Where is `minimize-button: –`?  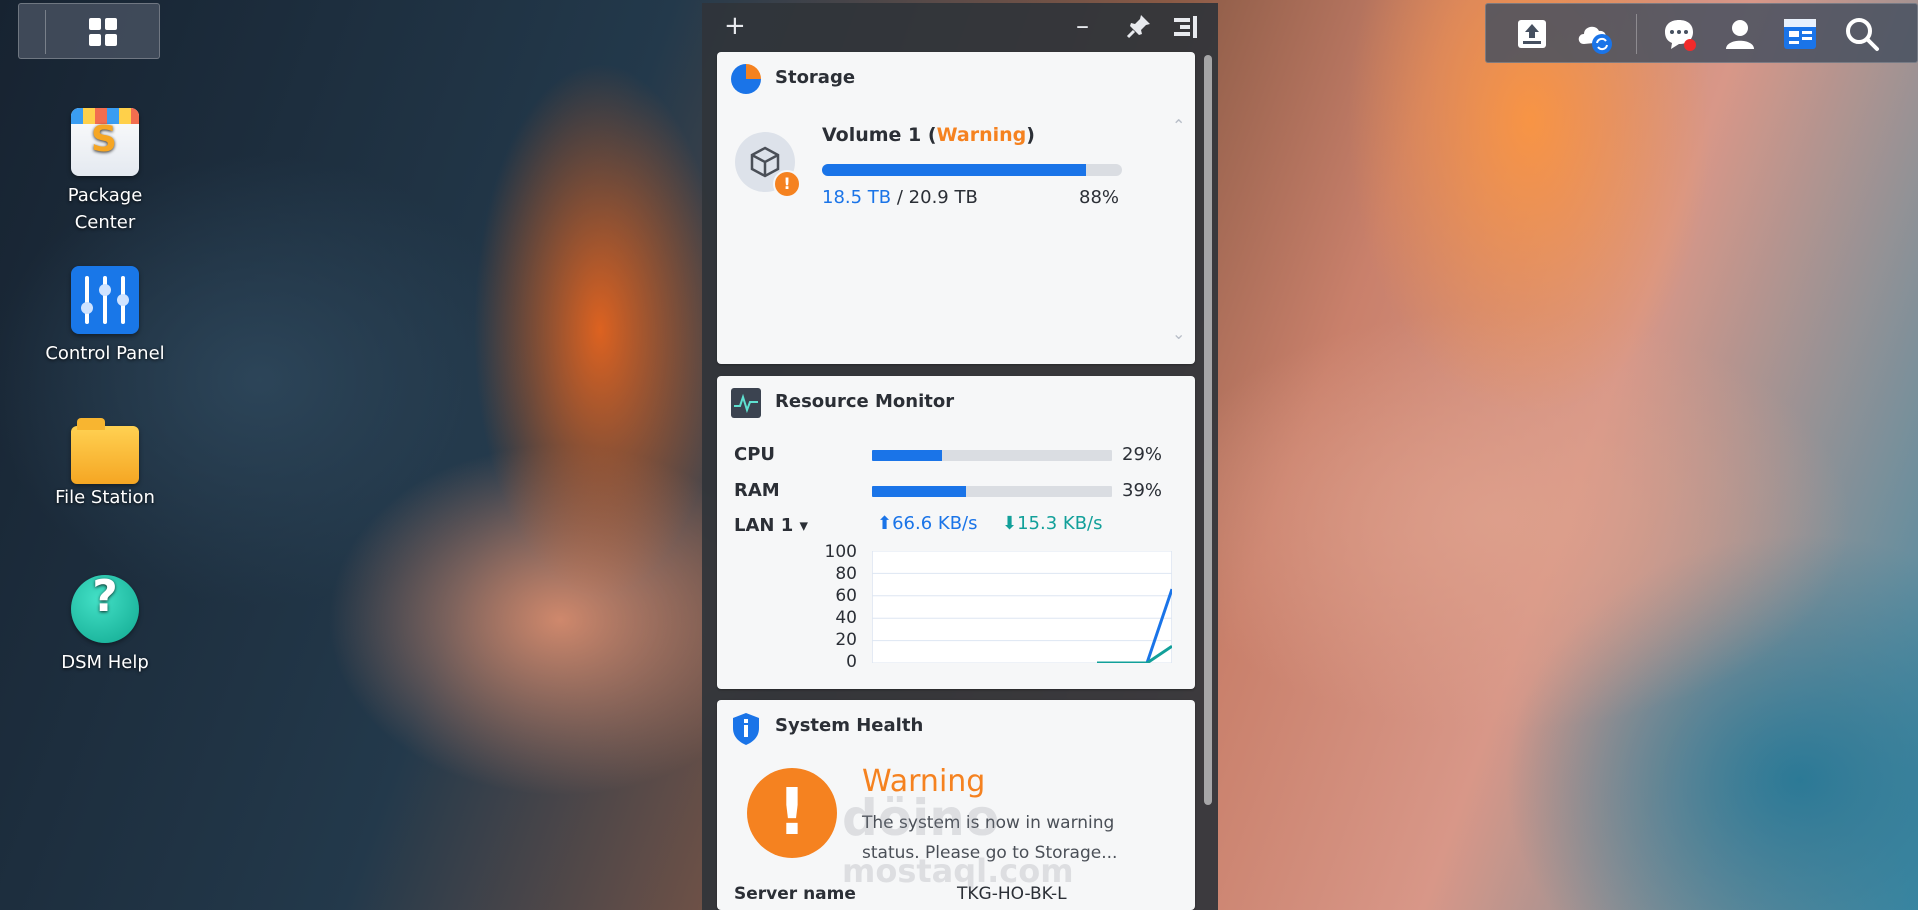 minimize-button: – is located at coordinates (1082, 26).